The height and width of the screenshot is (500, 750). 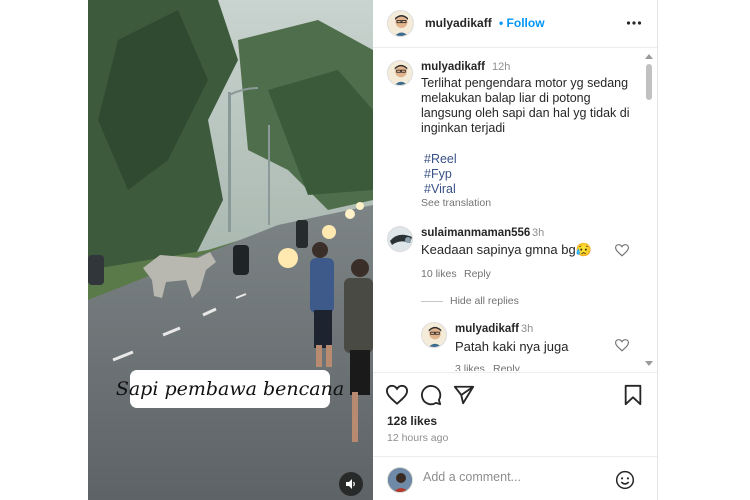 What do you see at coordinates (475, 233) in the screenshot?
I see `commenter-username: sulaimanmaman556` at bounding box center [475, 233].